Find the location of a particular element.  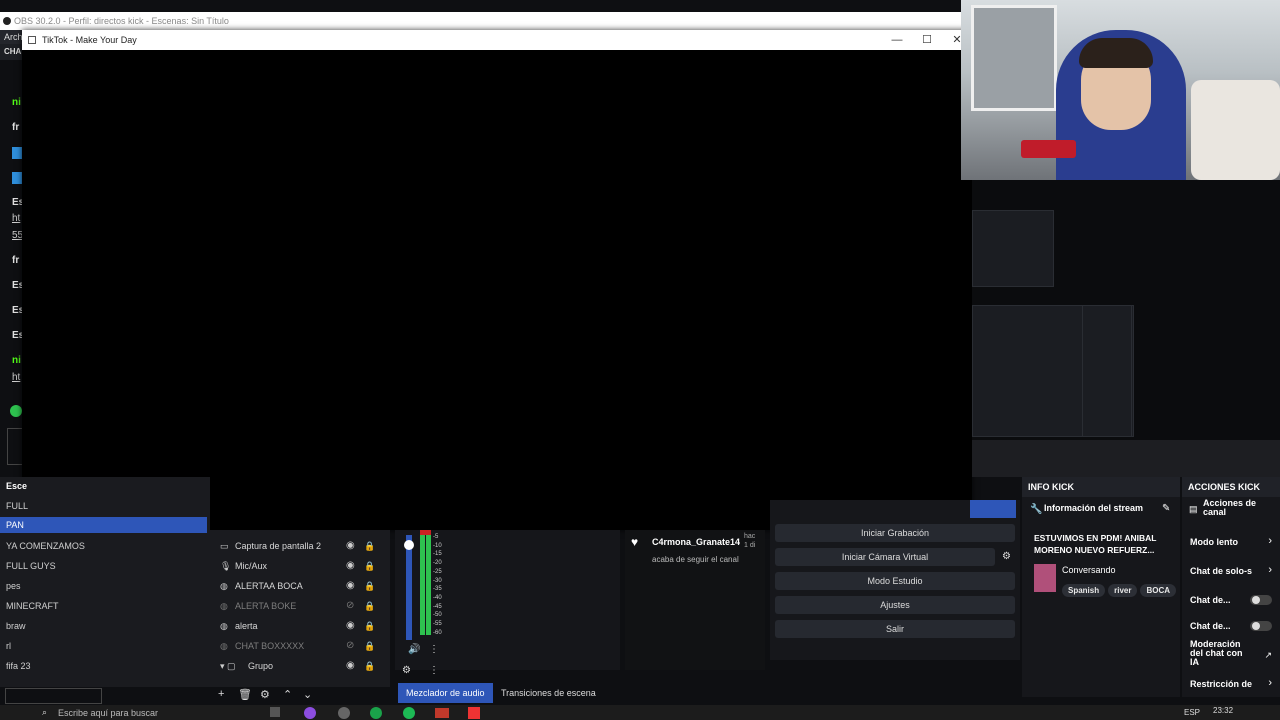

scene-item: YA COMENZAMOS is located at coordinates (45, 546).